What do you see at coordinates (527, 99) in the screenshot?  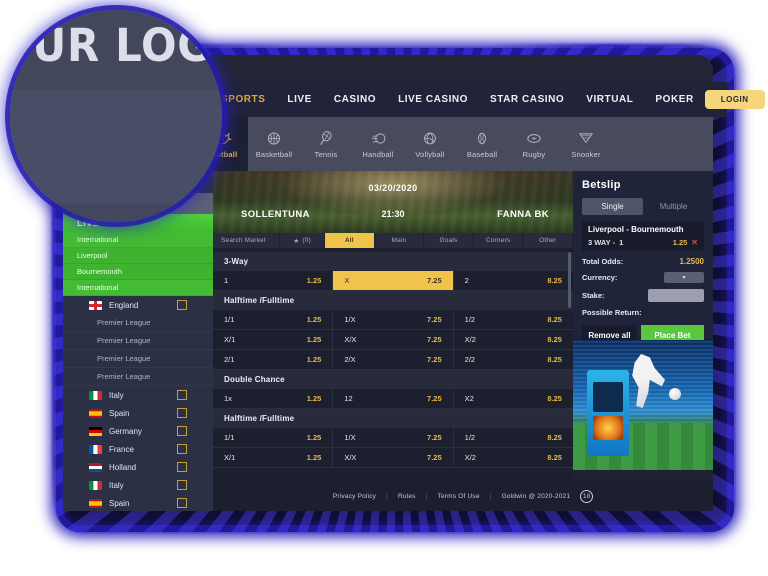 I see `nav-item-star-casino: STAR CASINO` at bounding box center [527, 99].